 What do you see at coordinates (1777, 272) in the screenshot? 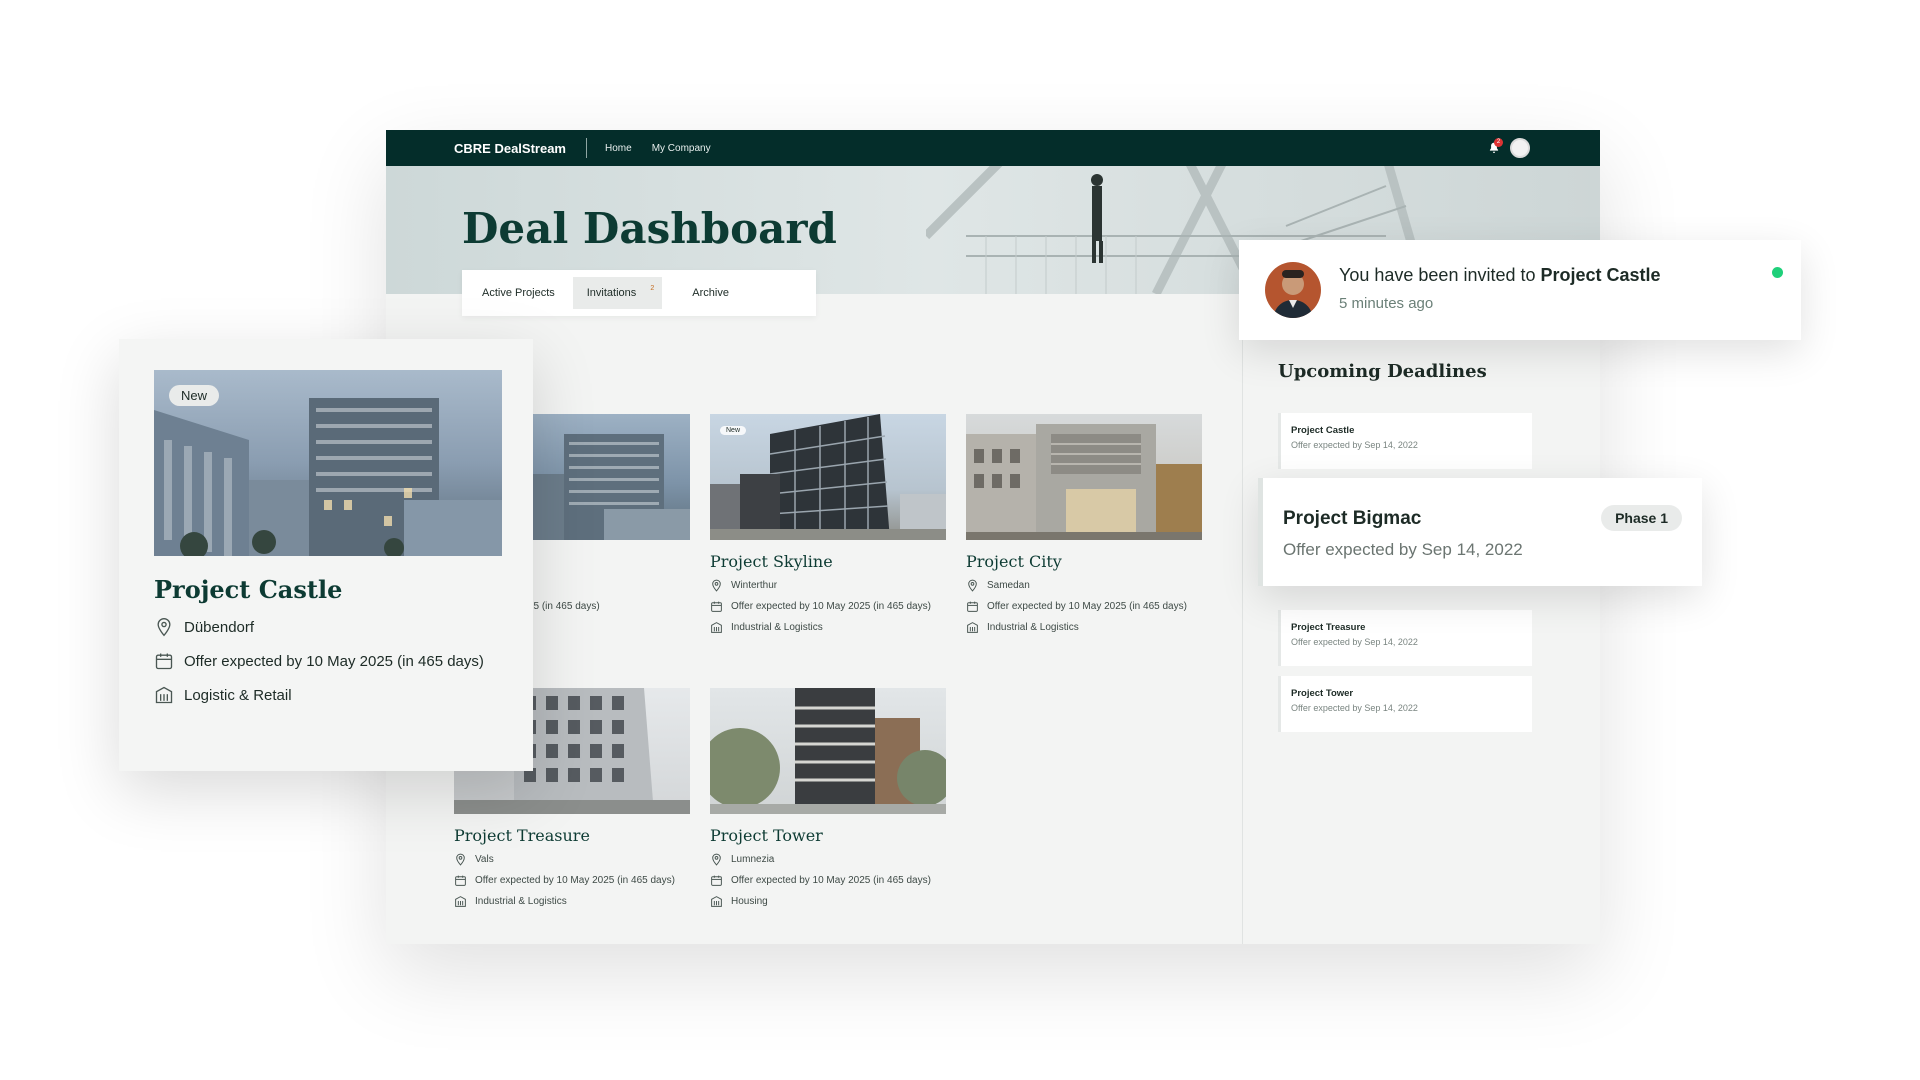
I see `online-status-dot` at bounding box center [1777, 272].